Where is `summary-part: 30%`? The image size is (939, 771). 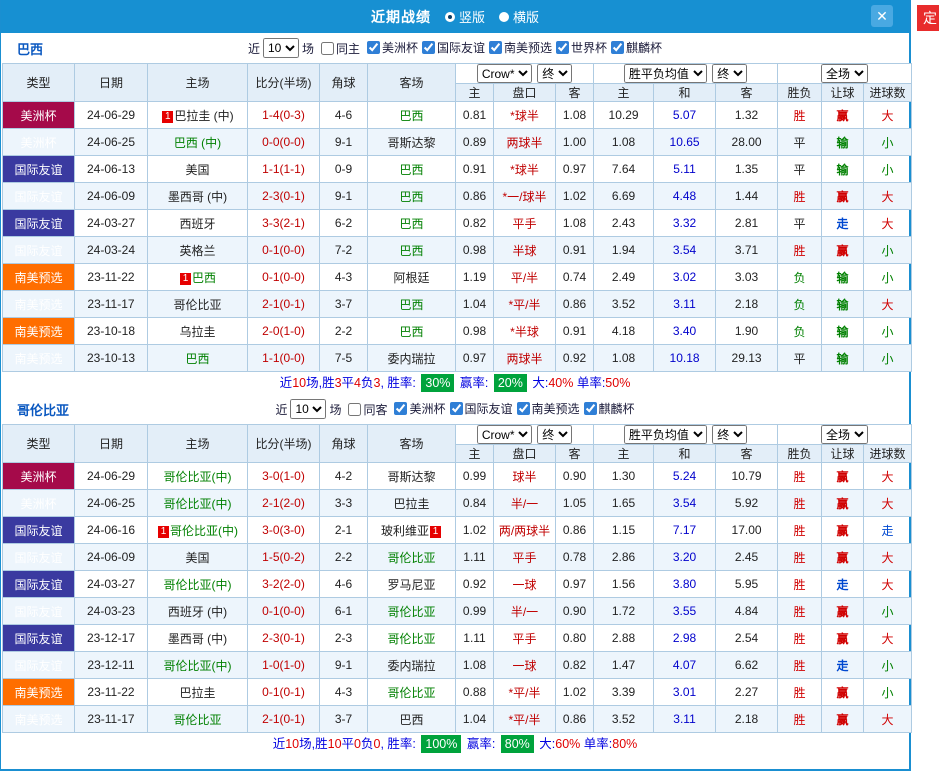
summary-part: 30% is located at coordinates (438, 383).